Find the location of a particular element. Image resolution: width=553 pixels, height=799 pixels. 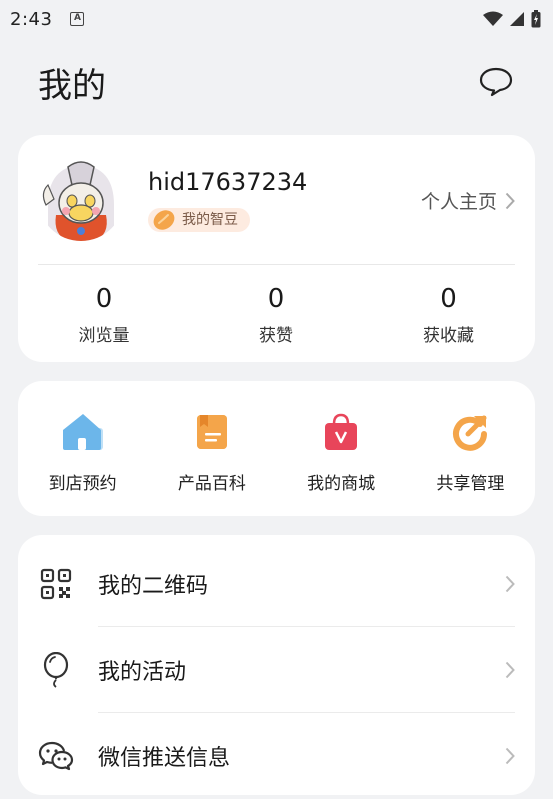

stat-label: 浏览量 is located at coordinates (104, 336).